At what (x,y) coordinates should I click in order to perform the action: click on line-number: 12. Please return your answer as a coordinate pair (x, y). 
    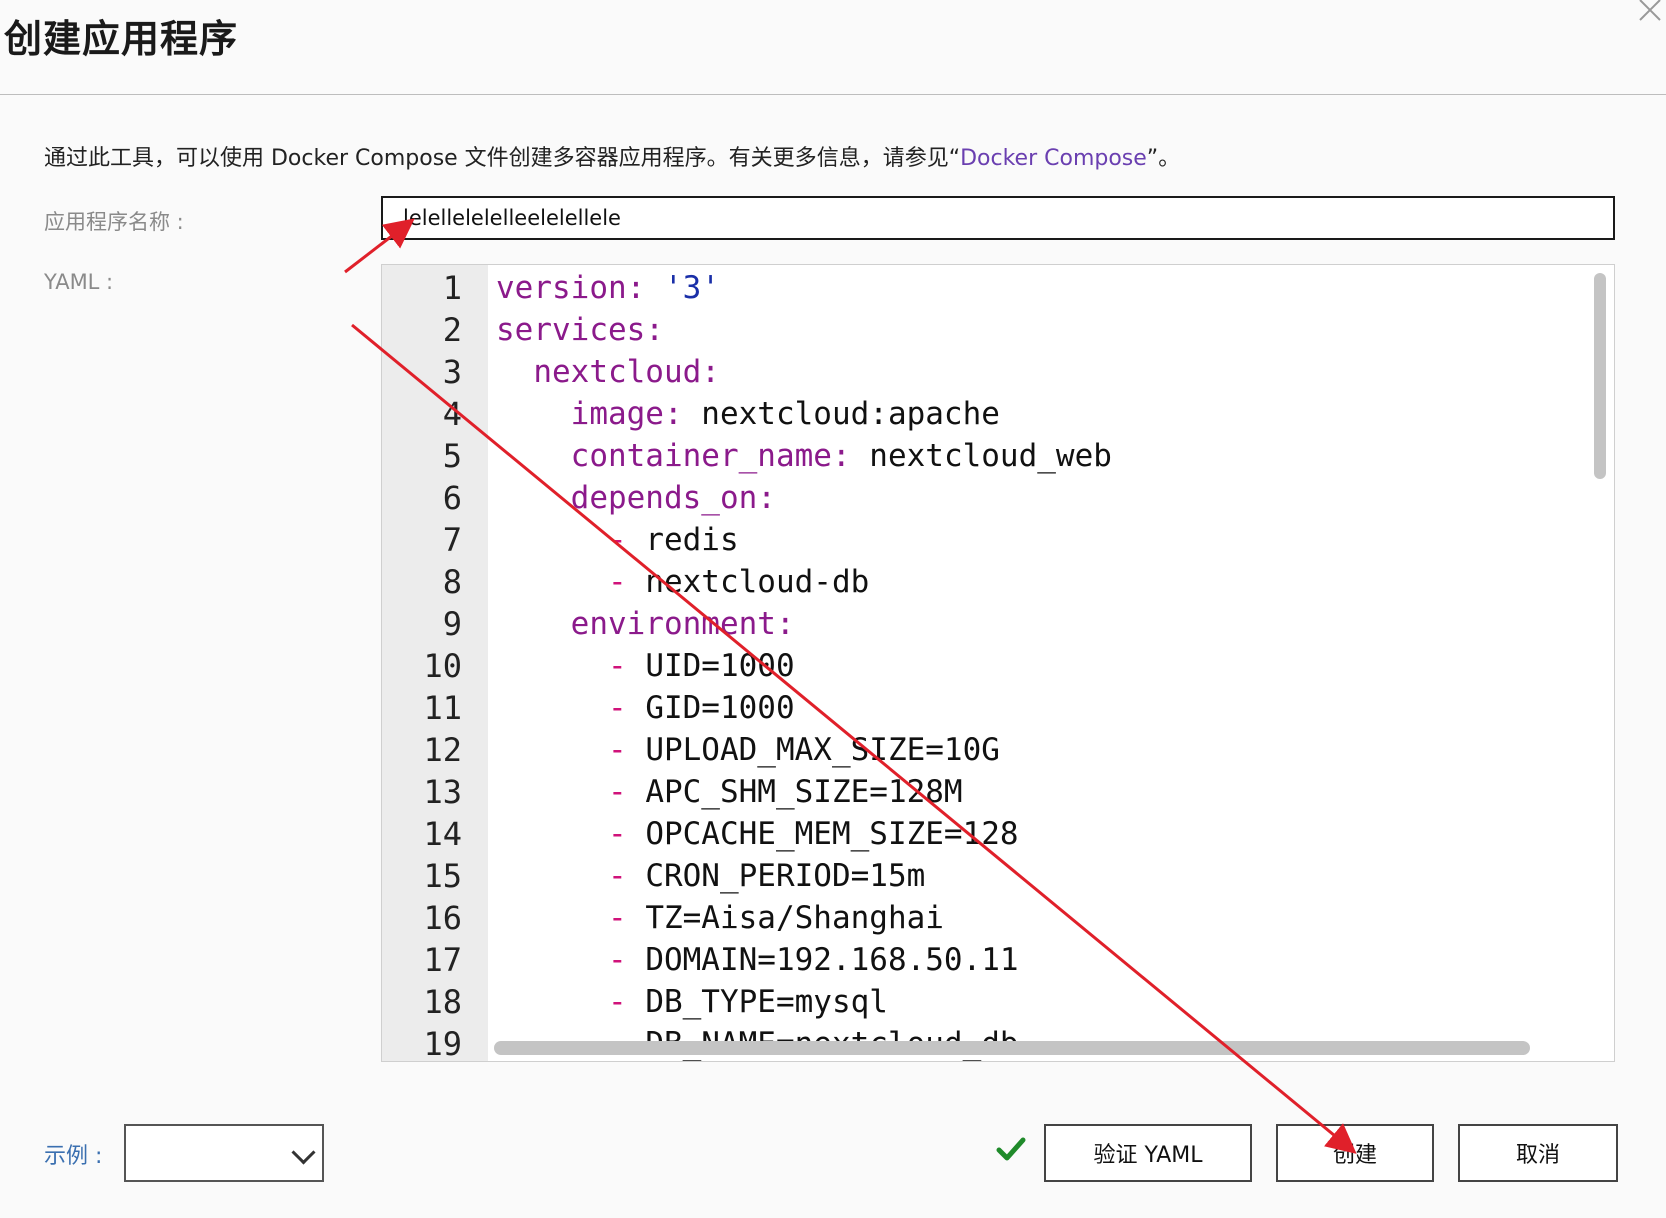
    Looking at the image, I should click on (442, 750).